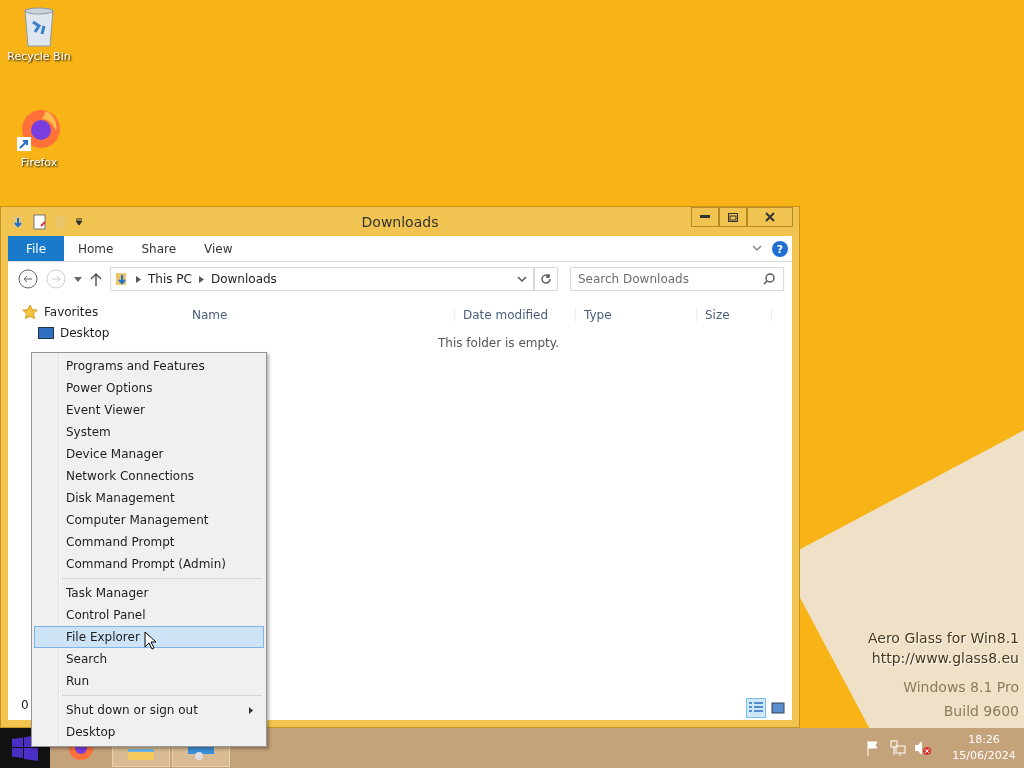 Image resolution: width=1024 pixels, height=768 pixels. I want to click on column-header: Type, so click(636, 315).